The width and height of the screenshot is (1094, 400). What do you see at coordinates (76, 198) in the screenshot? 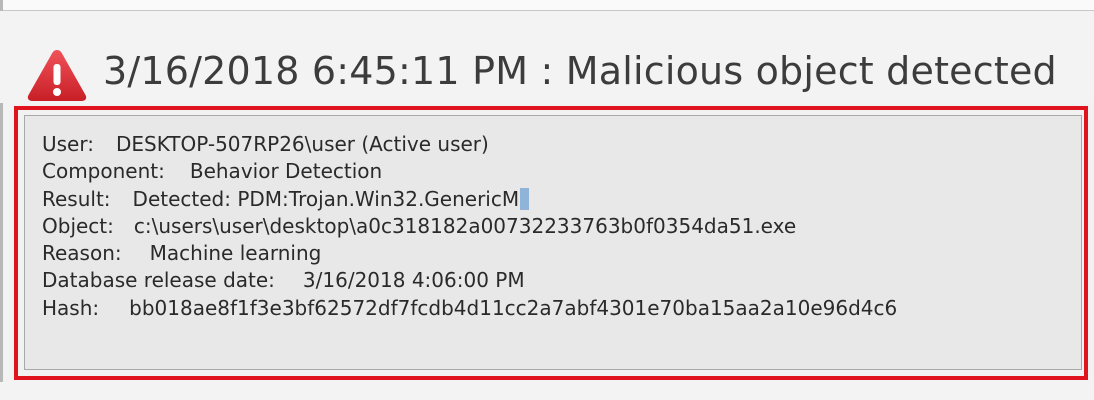
I see `detail-label-result: Result:` at bounding box center [76, 198].